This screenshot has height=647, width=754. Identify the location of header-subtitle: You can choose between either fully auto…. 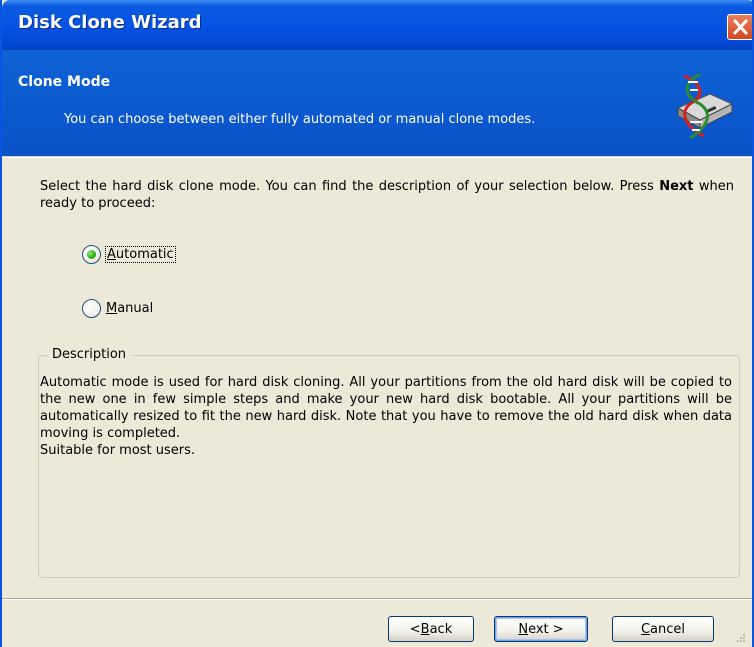
(300, 119).